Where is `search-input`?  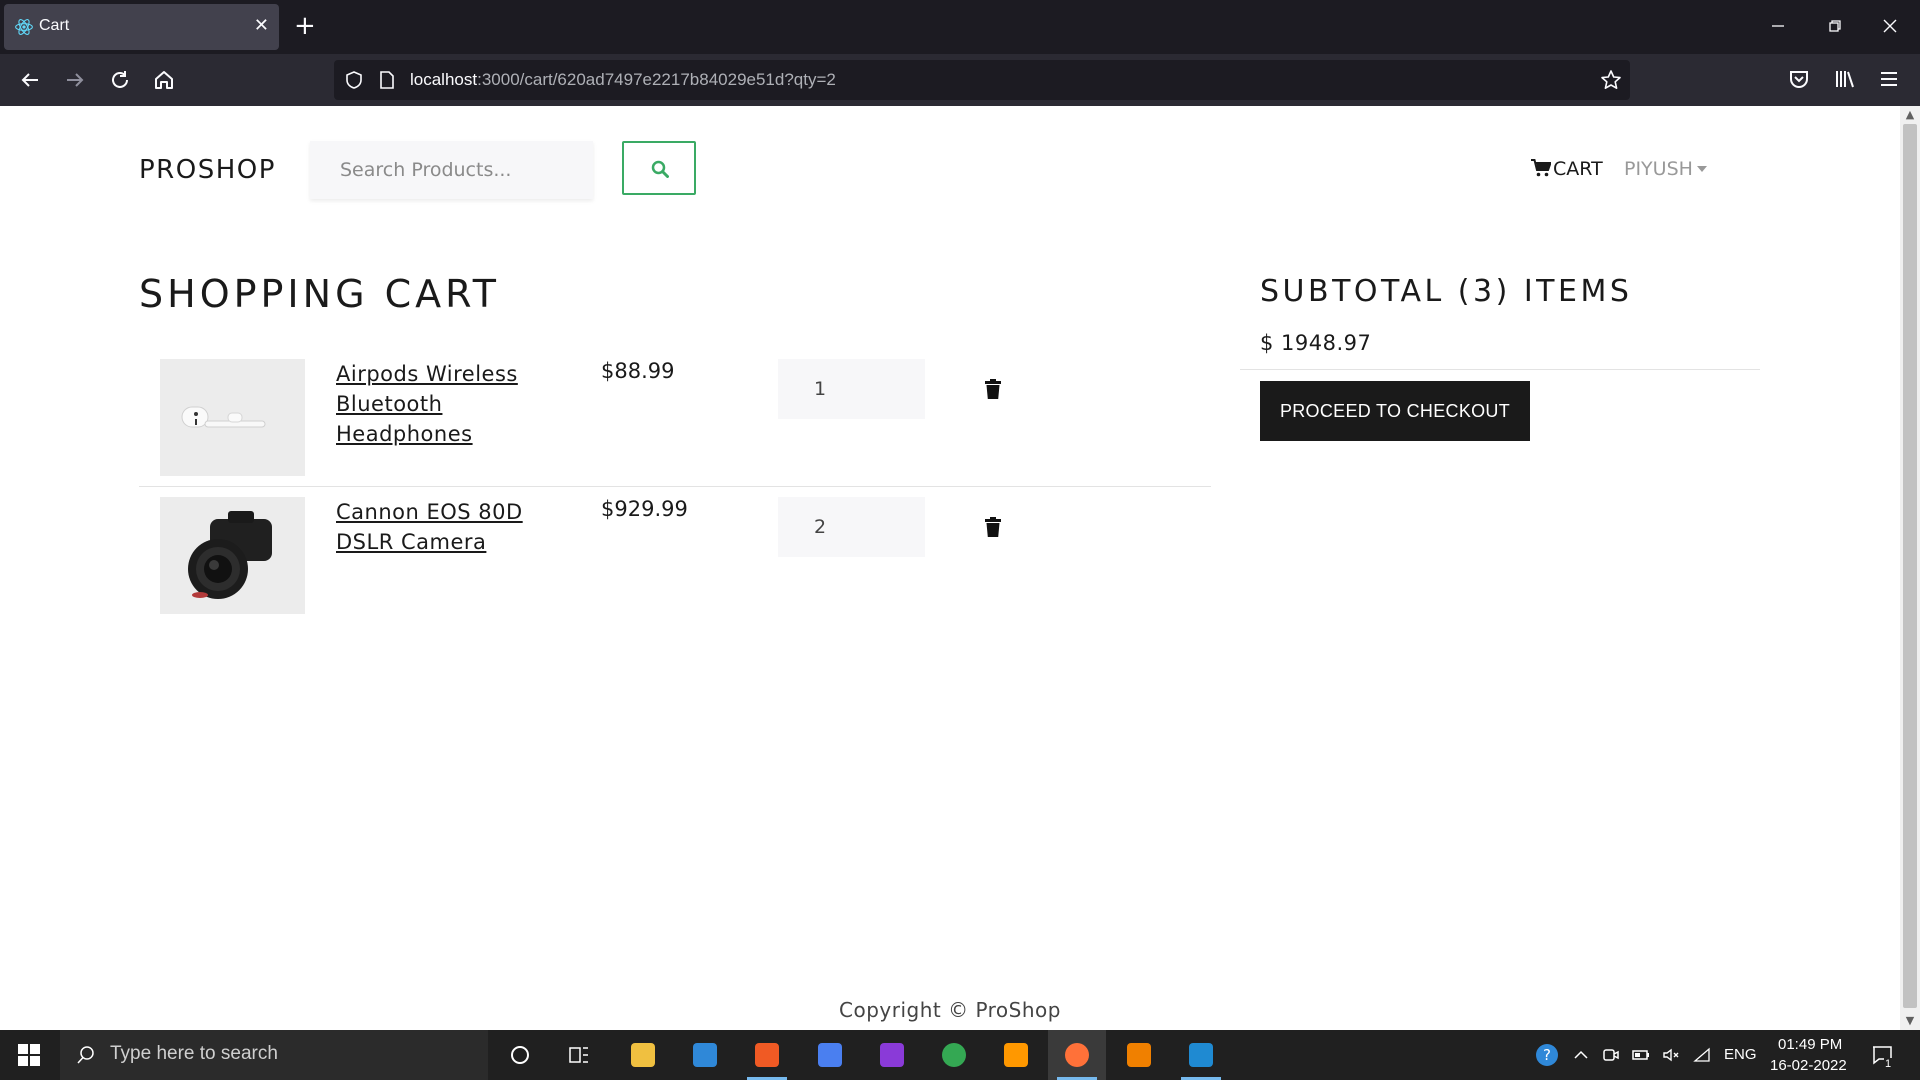 search-input is located at coordinates (451, 170).